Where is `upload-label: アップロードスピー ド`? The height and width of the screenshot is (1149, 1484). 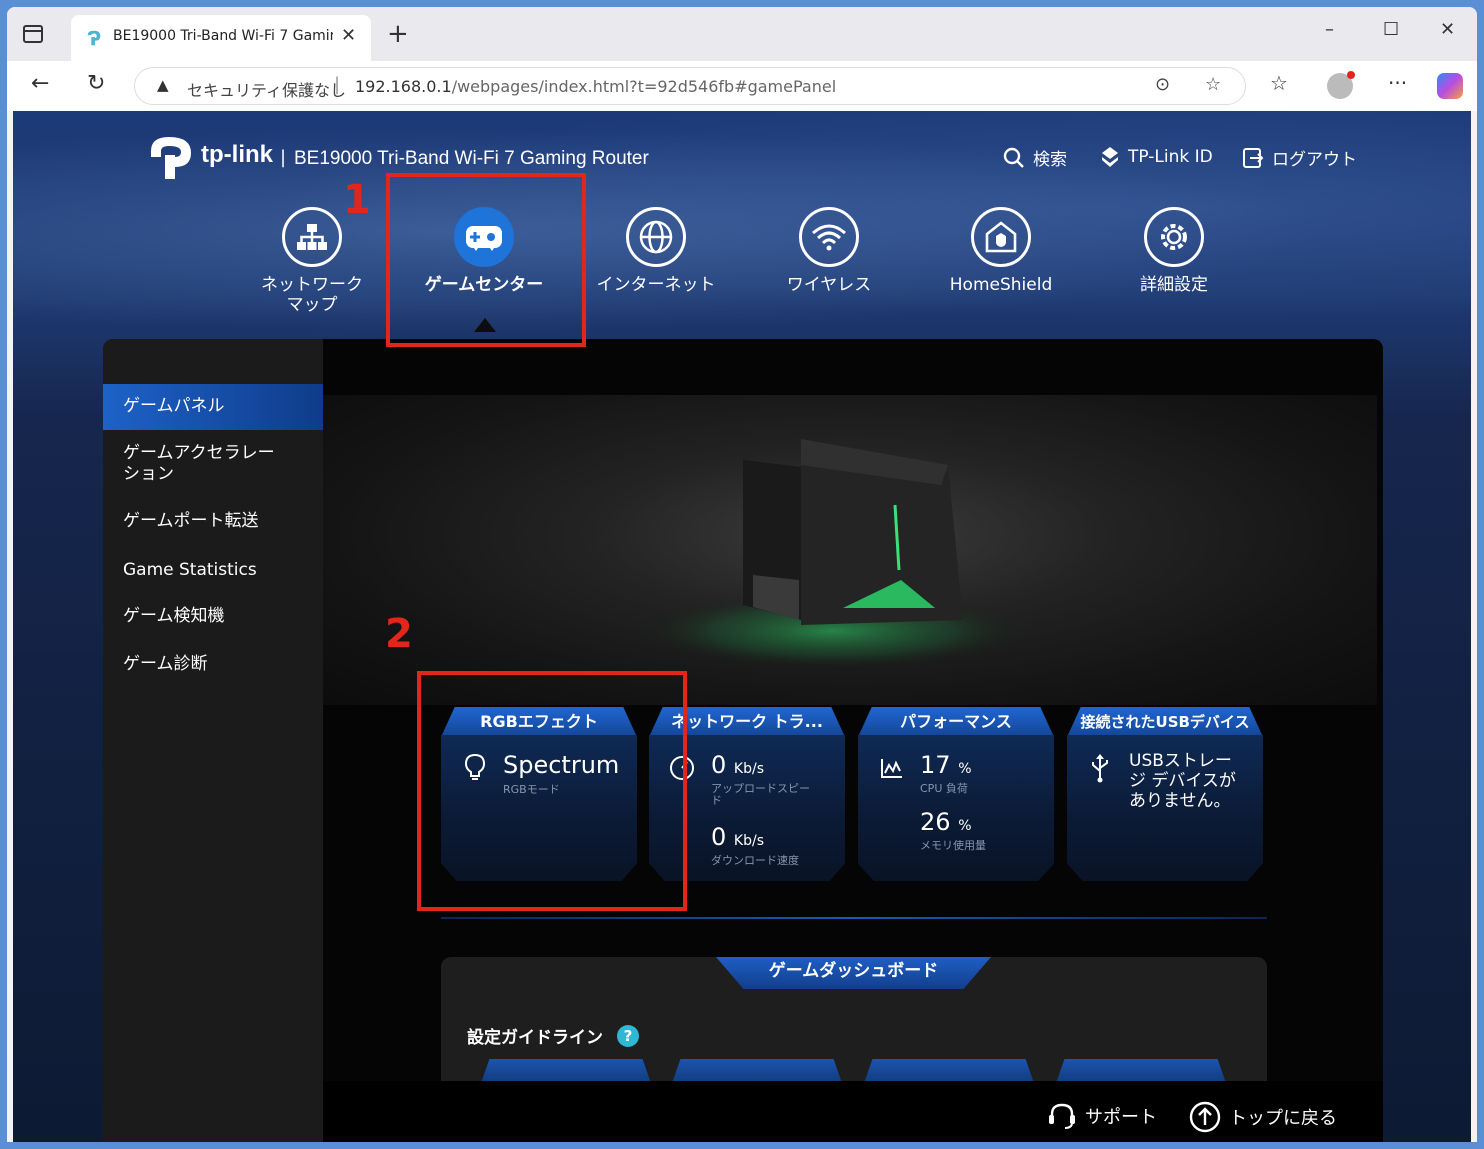 upload-label: アップロードスピー ド is located at coordinates (760, 794).